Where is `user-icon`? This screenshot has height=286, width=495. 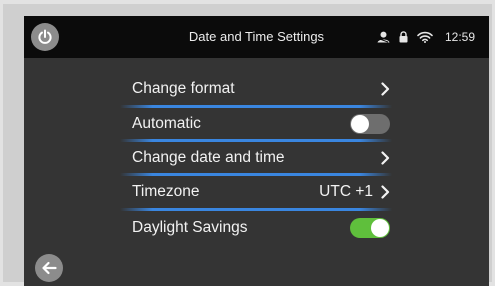 user-icon is located at coordinates (383, 37).